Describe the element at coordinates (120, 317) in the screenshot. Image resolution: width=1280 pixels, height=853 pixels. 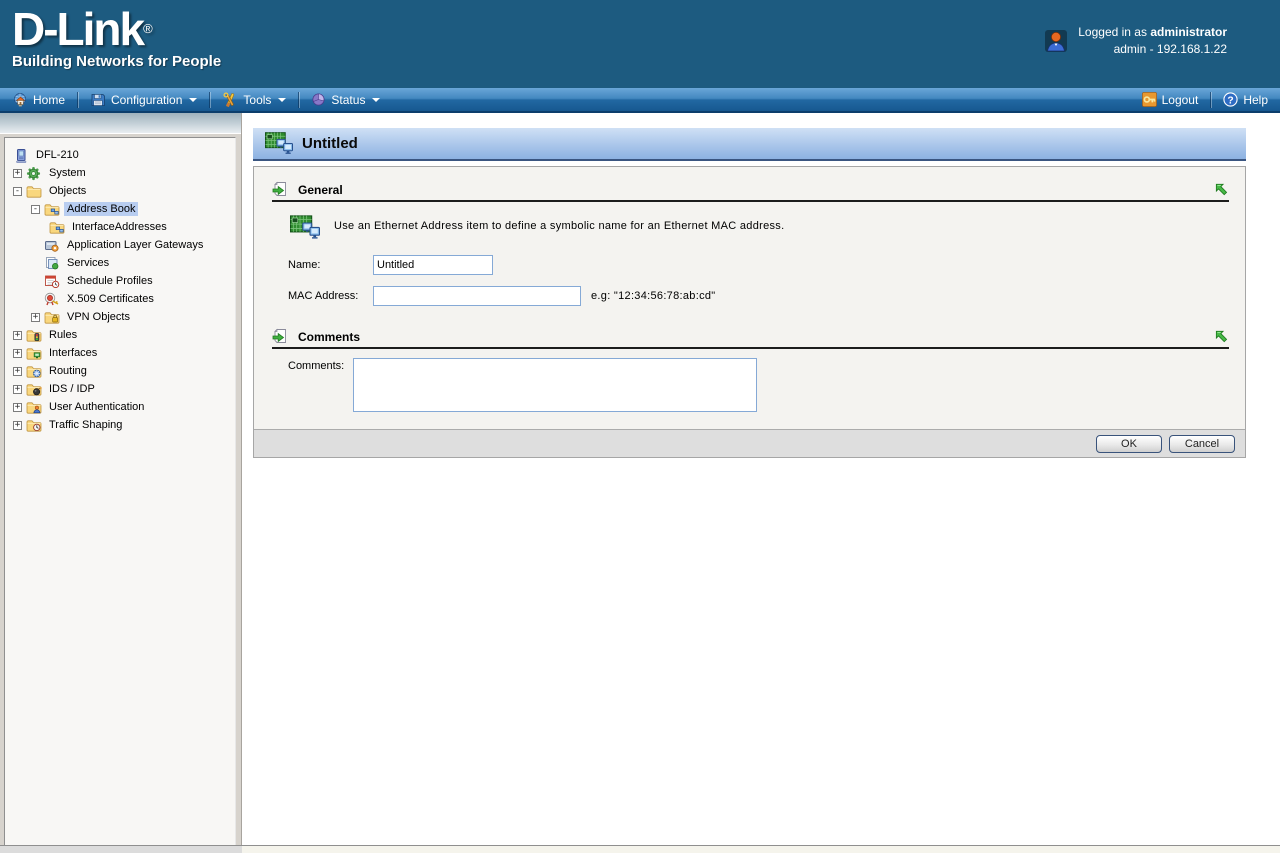
I see `tree-item-vpn-objects: + VPN Objects` at that location.